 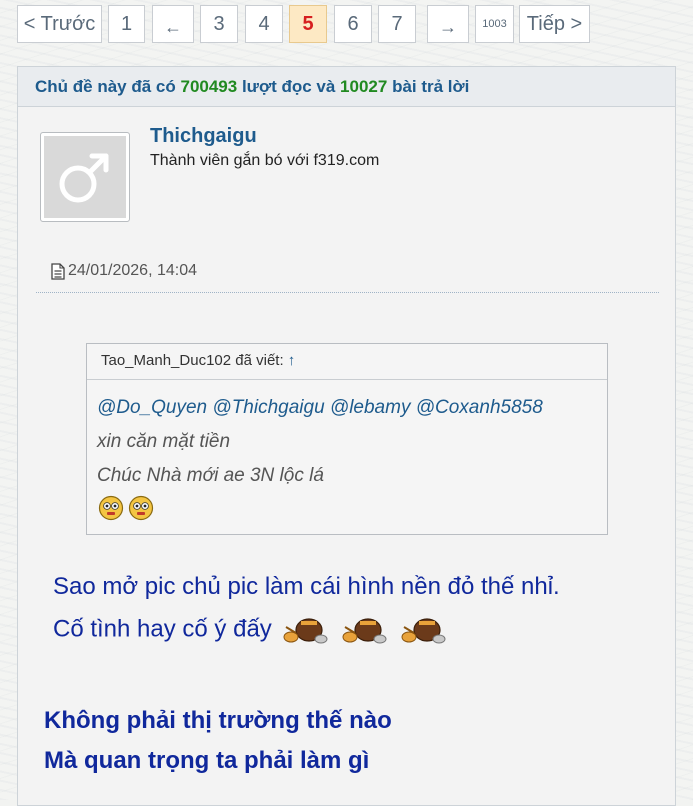 What do you see at coordinates (288, 86) in the screenshot?
I see `stats-middle: lượt đọc và` at bounding box center [288, 86].